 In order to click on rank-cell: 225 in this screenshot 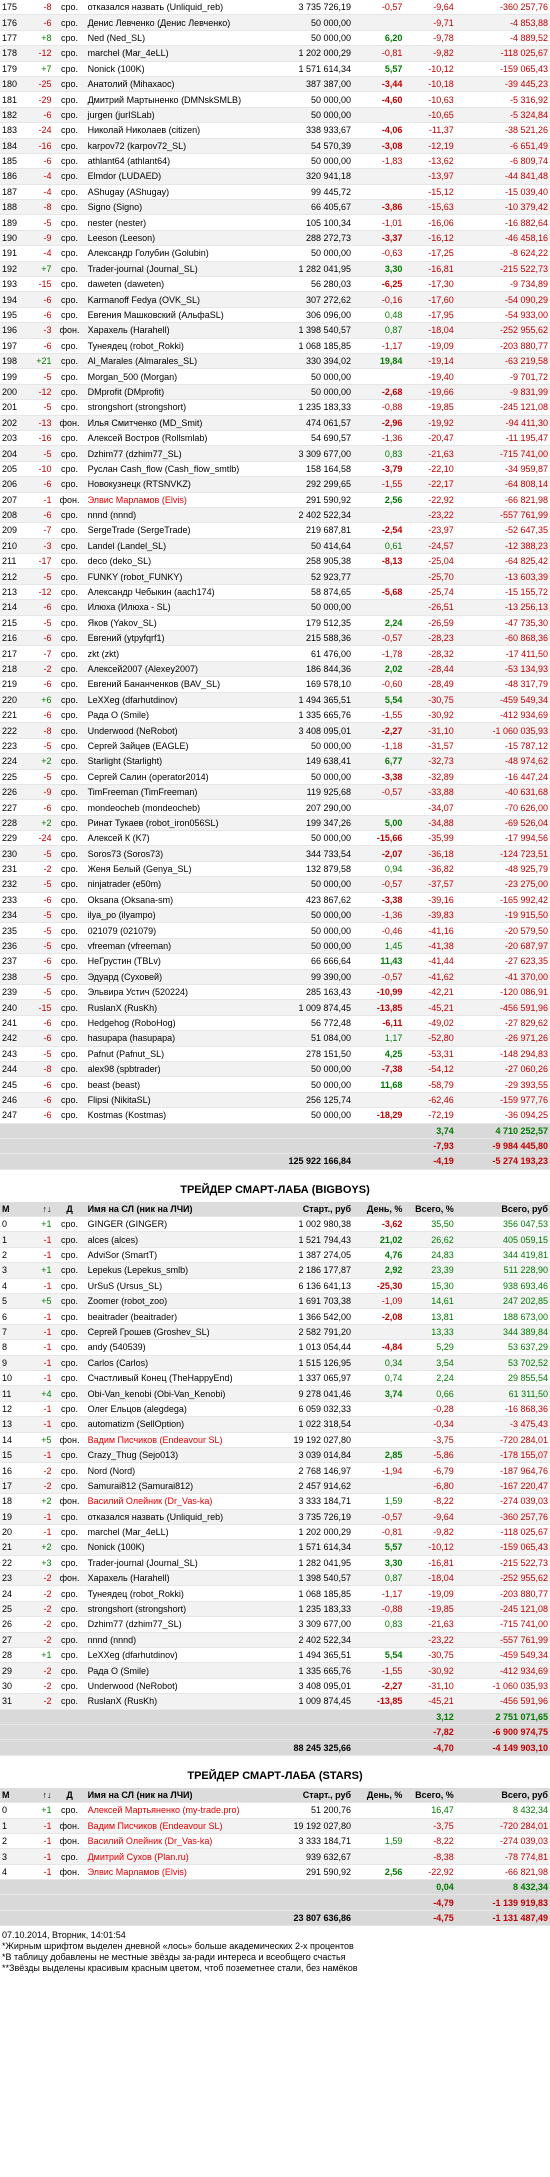, I will do `click(13, 777)`.